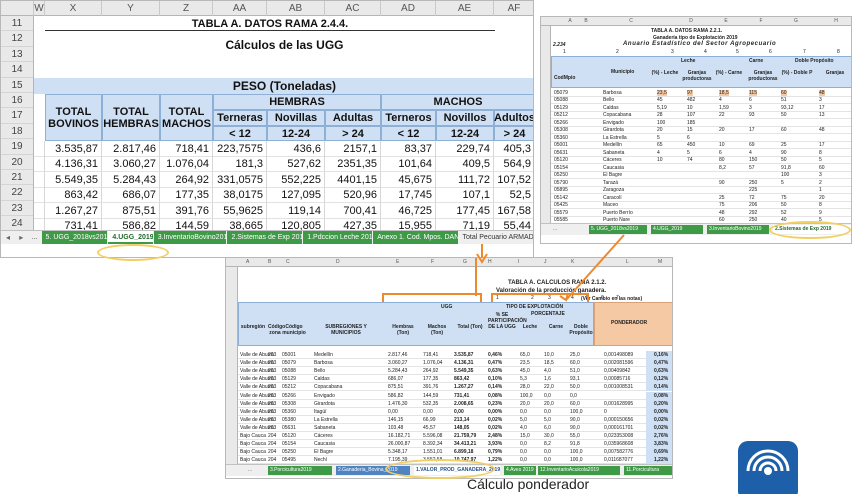 This screenshot has height=494, width=852. Describe the element at coordinates (17, 178) in the screenshot. I see `row-number: 21` at that location.